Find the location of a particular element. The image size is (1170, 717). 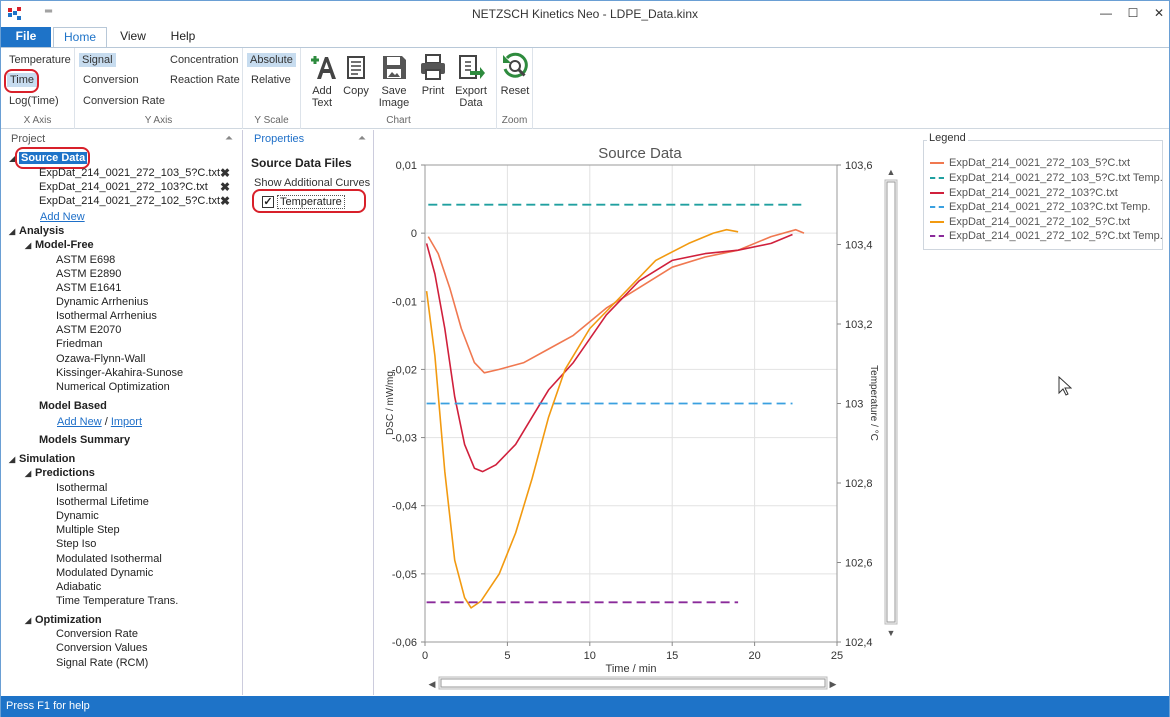

tree-model-free: ◢ Model-Free is located at coordinates (59, 245).